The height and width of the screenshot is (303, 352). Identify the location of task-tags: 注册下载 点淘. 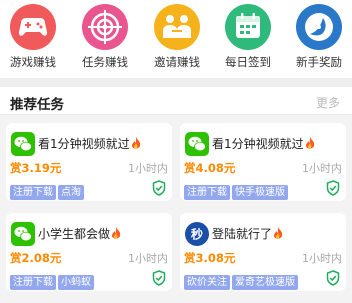
(48, 190).